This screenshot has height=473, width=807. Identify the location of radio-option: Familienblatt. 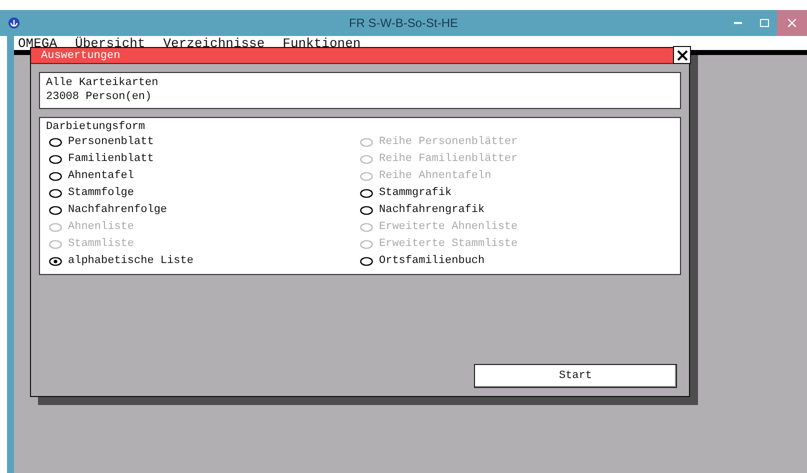
(101, 159).